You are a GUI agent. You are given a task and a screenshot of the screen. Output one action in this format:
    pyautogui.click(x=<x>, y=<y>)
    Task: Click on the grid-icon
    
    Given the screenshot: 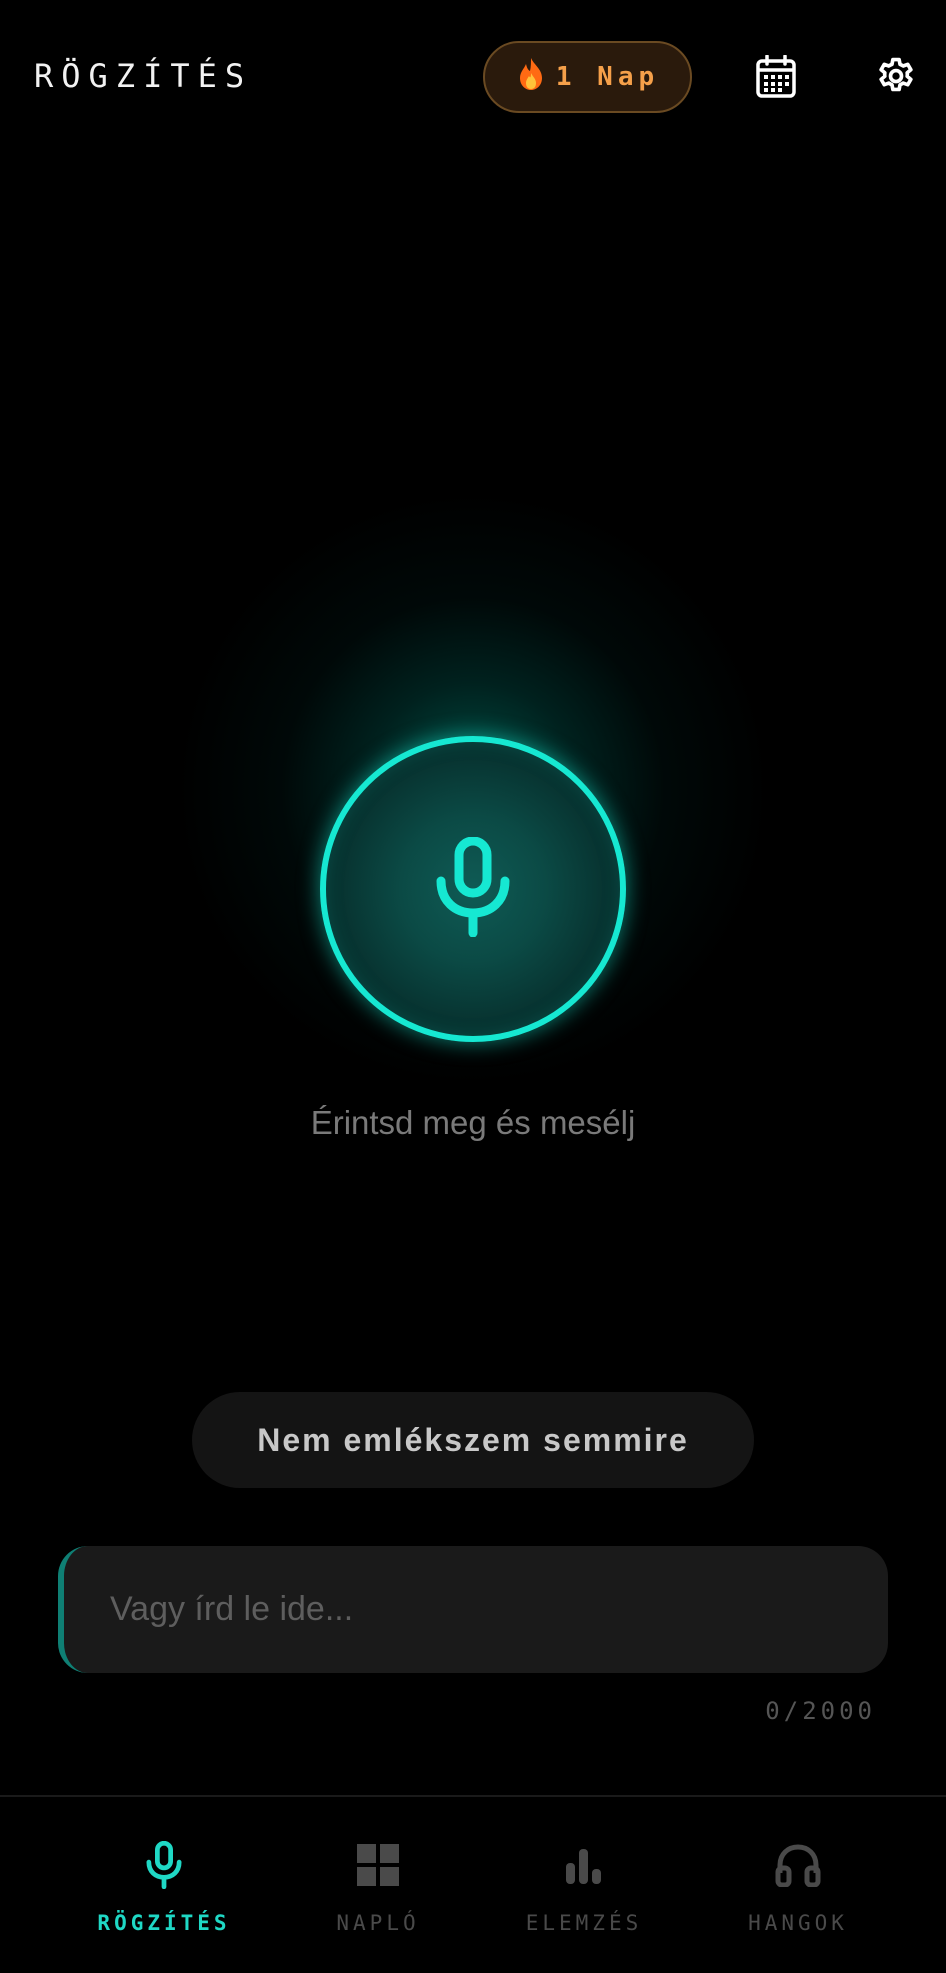 What is the action you would take?
    pyautogui.click(x=378, y=1865)
    